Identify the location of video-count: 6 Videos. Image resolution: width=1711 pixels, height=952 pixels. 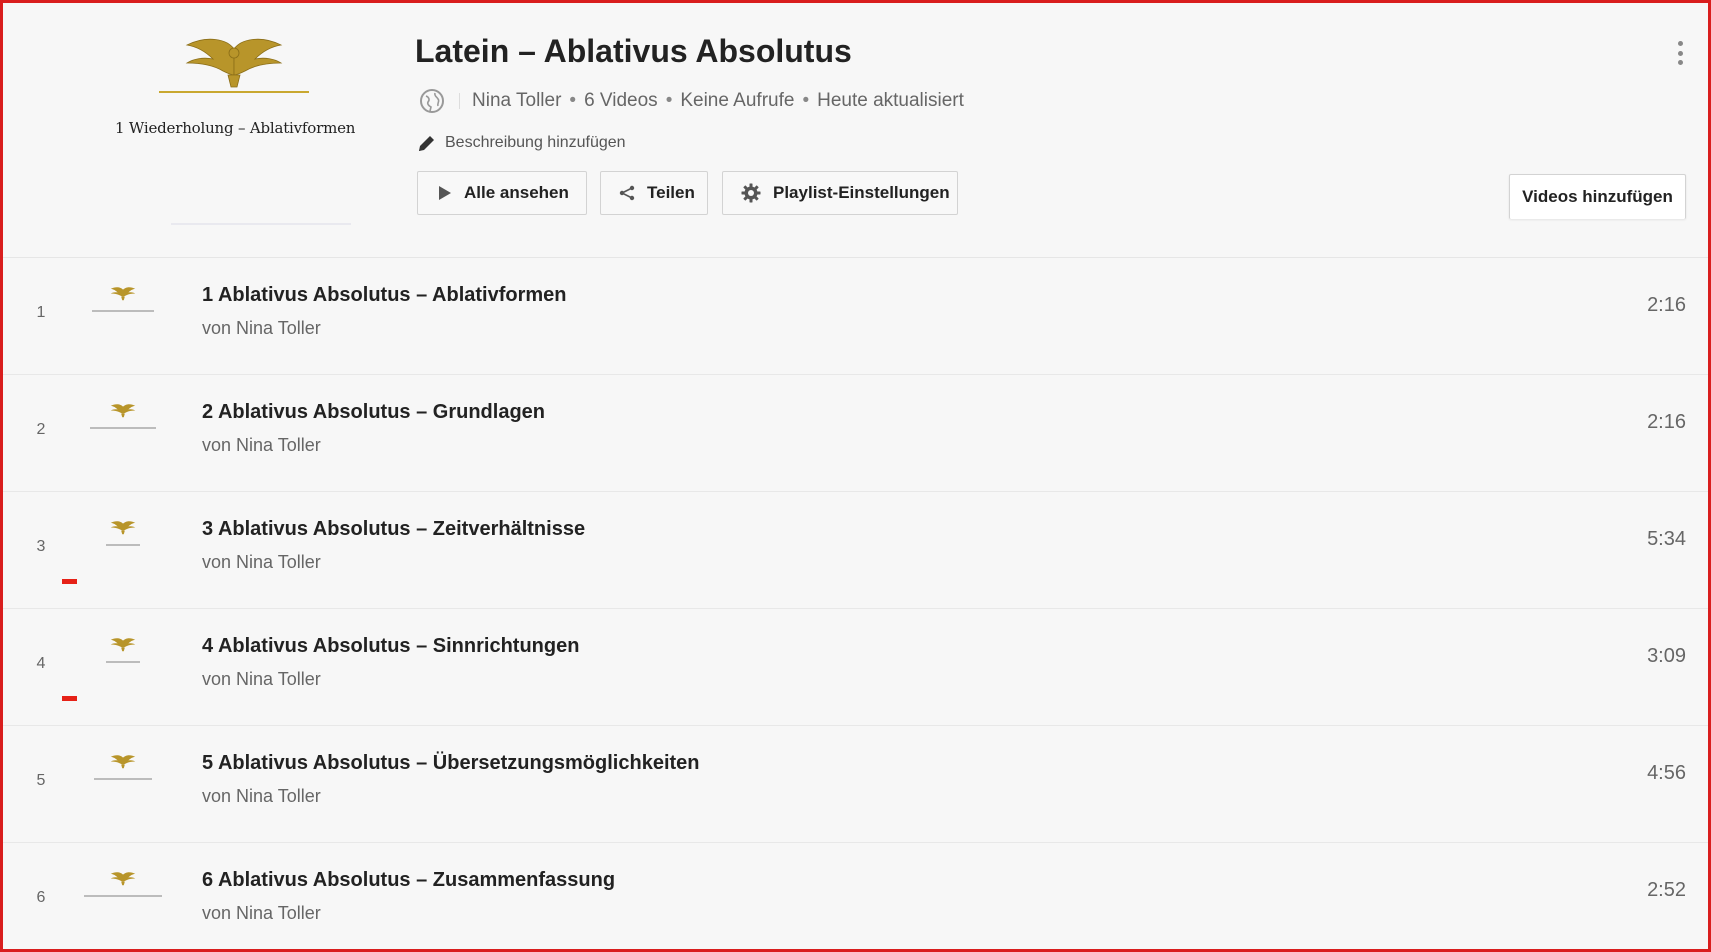
(621, 100).